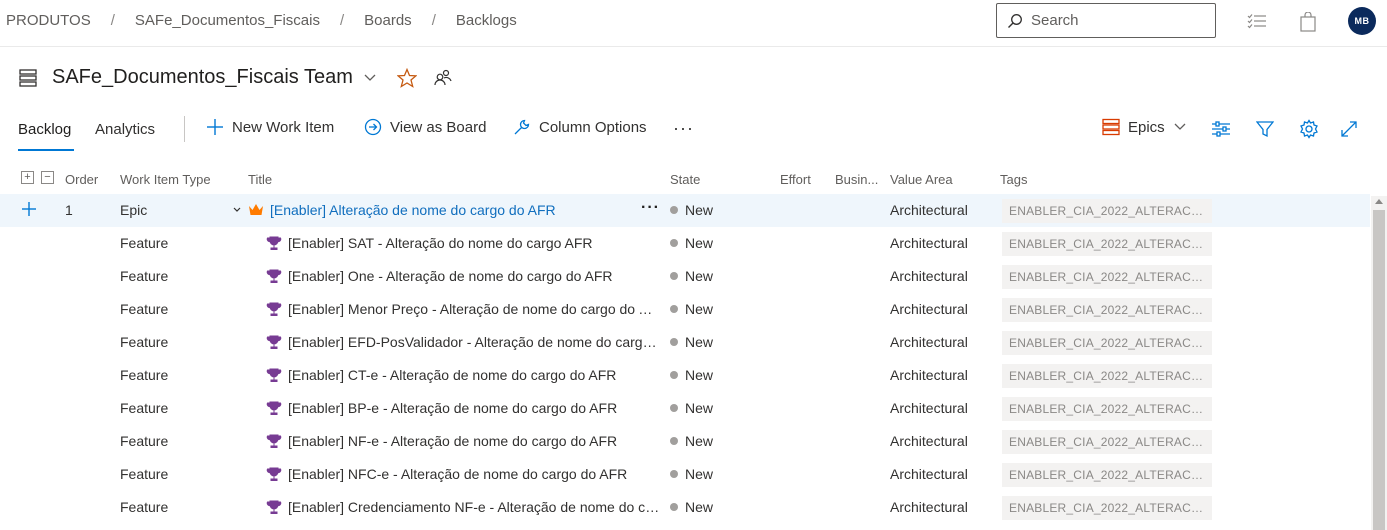  Describe the element at coordinates (29, 209) in the screenshot. I see `add-child-icon` at that location.